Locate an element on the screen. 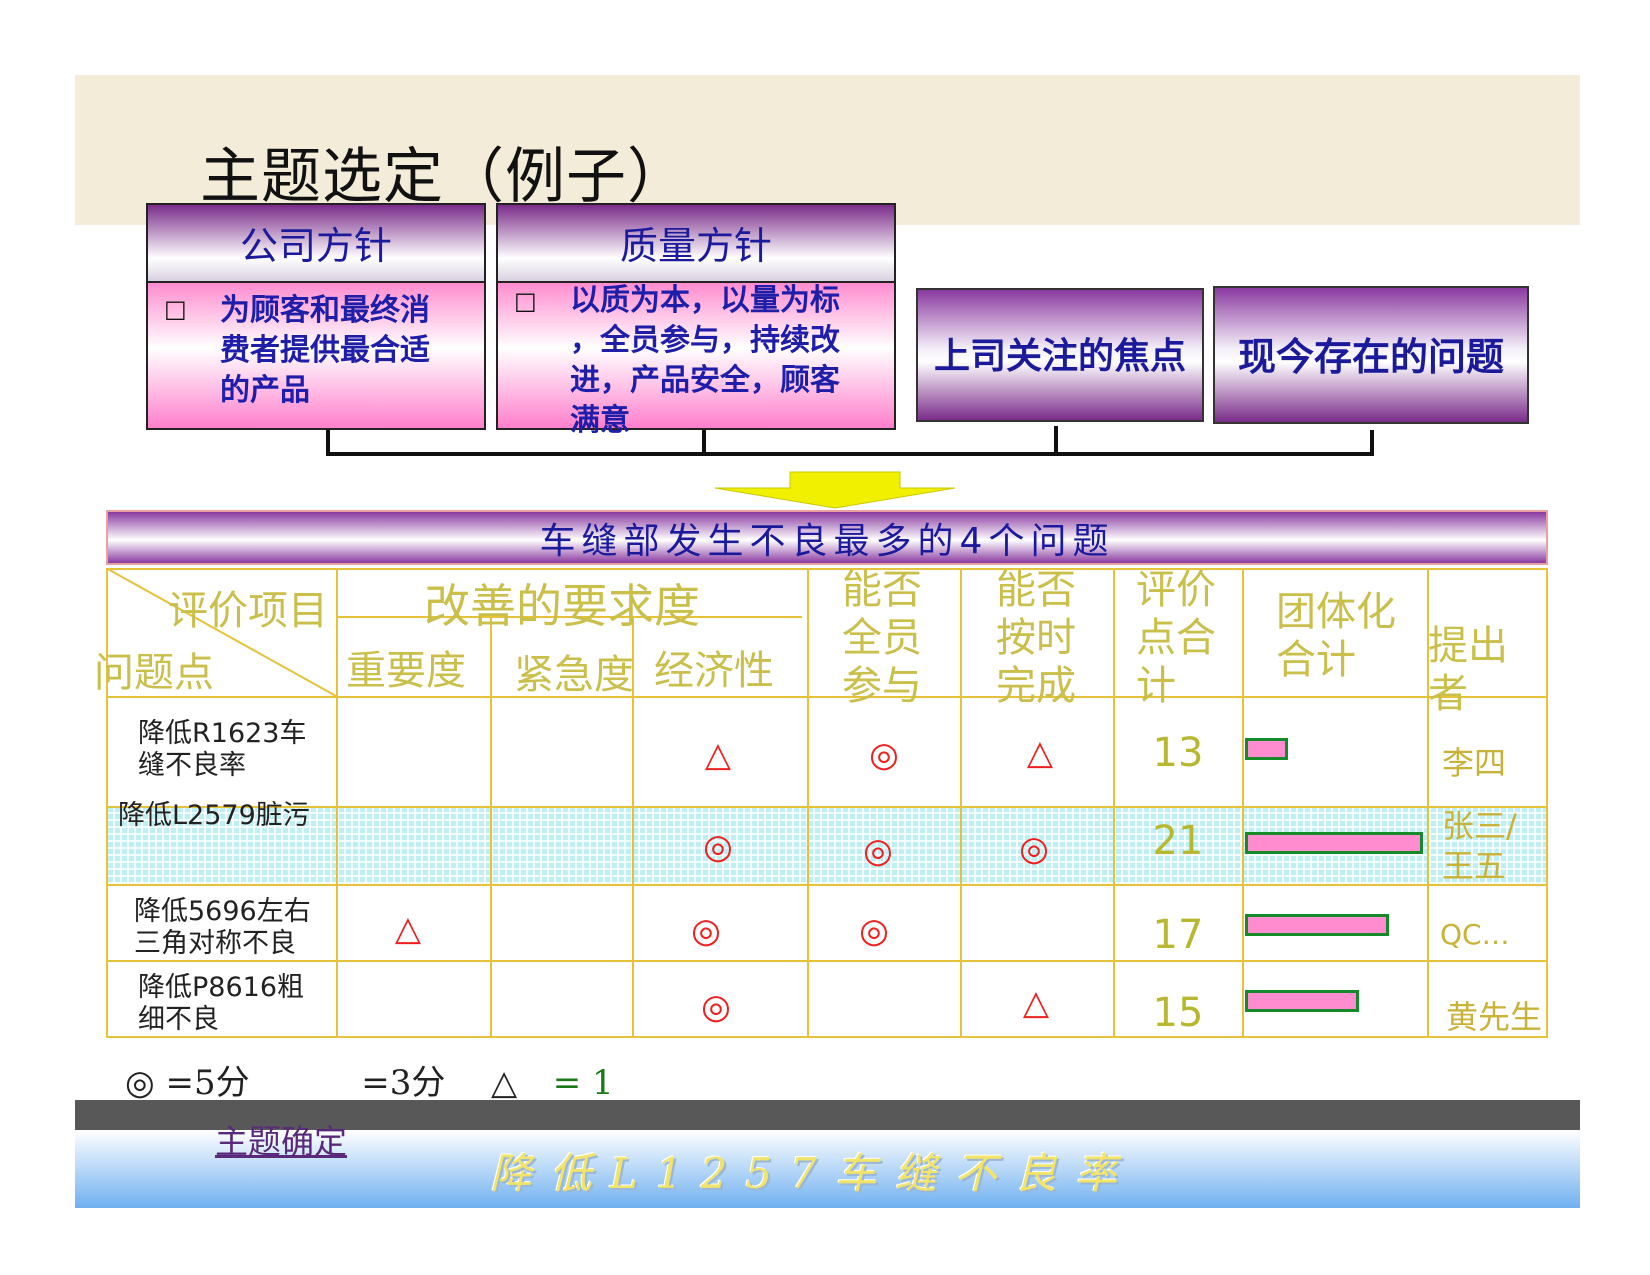 The height and width of the screenshot is (1275, 1650). header-line: 者 is located at coordinates (1448, 694).